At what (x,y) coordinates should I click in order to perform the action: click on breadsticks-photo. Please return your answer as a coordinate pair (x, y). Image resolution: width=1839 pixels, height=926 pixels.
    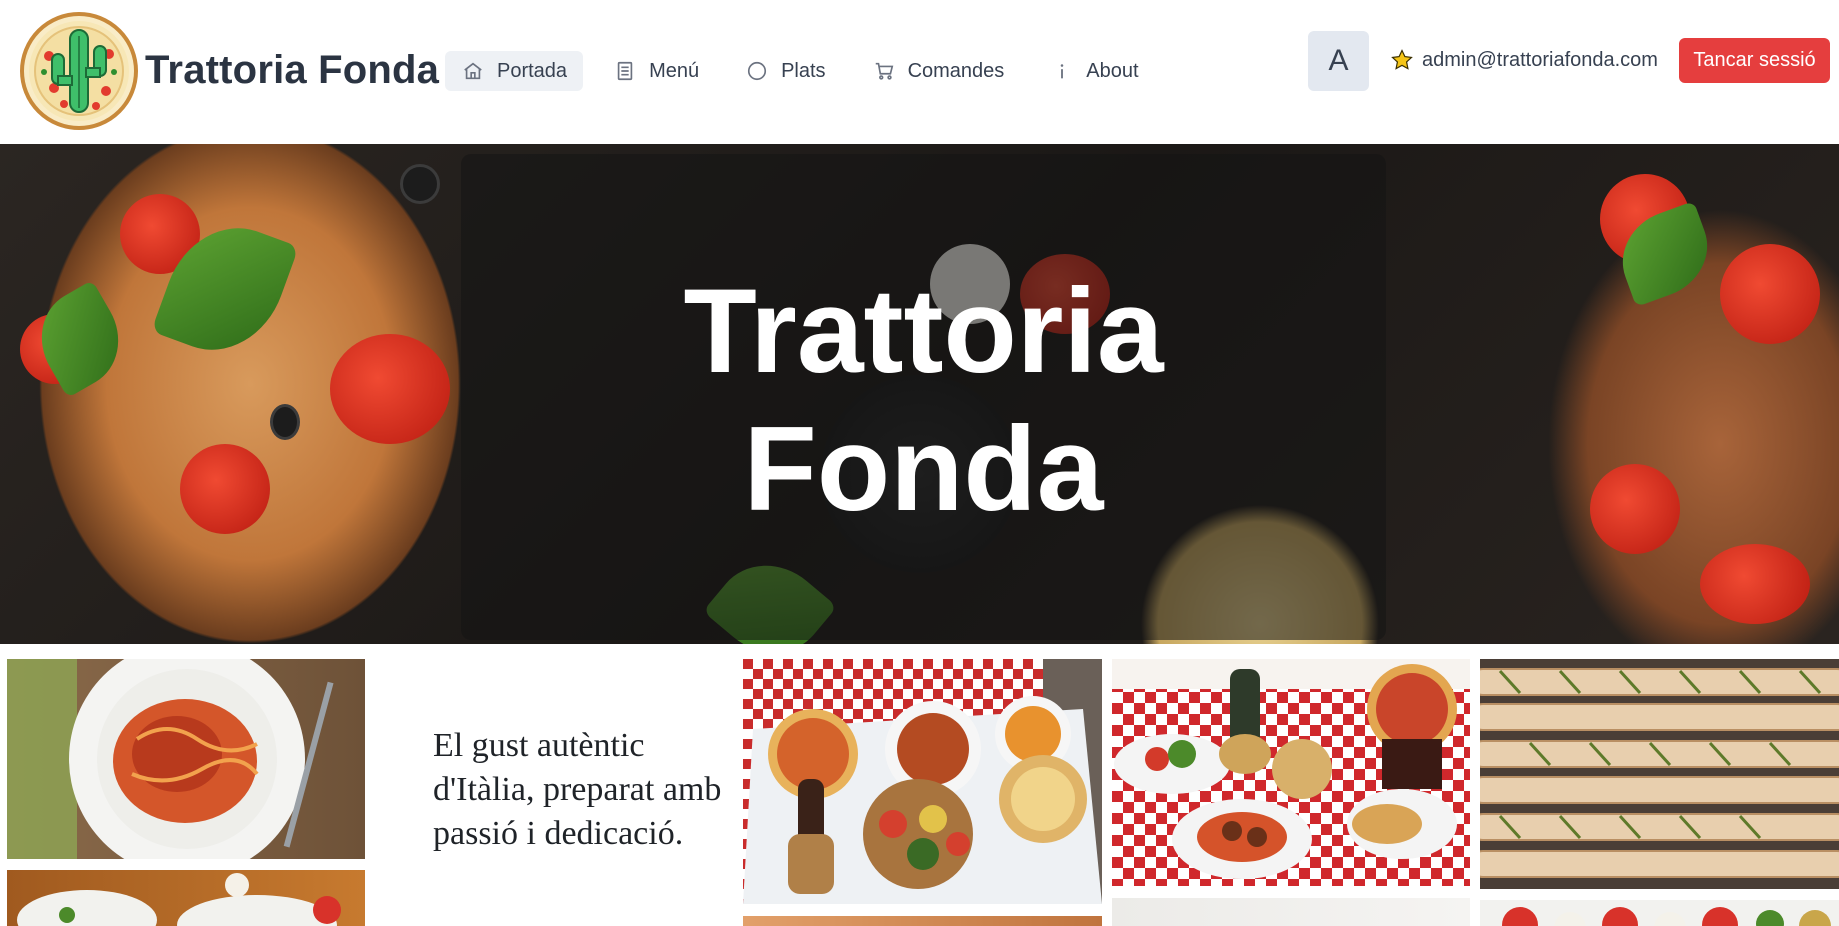
    Looking at the image, I should click on (1659, 774).